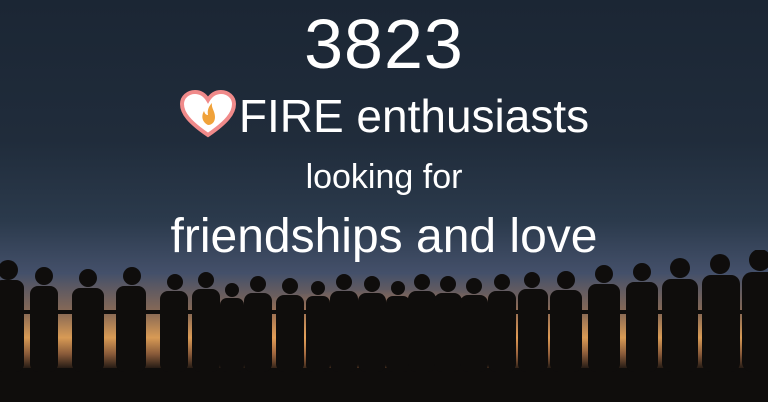 The height and width of the screenshot is (402, 768). Describe the element at coordinates (384, 236) in the screenshot. I see `goal-text: friendships and love` at that location.